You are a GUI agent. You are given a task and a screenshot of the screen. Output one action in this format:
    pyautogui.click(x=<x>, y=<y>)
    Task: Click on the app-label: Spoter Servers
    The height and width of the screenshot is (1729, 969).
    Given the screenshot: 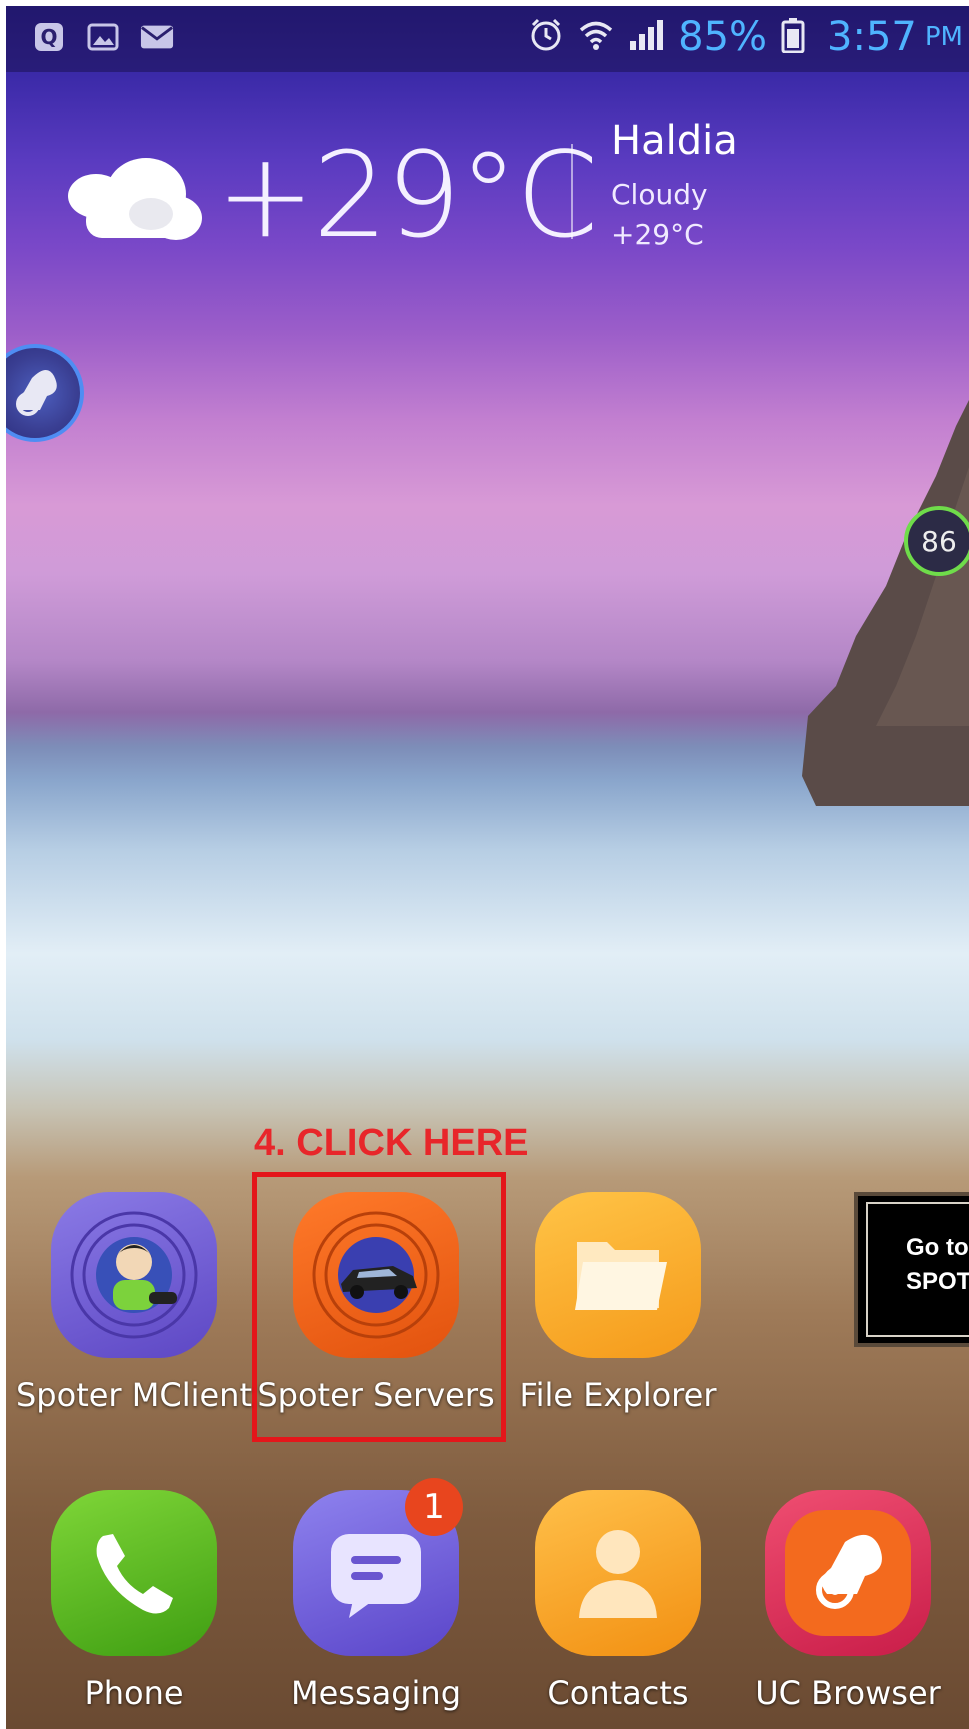 What is the action you would take?
    pyautogui.click(x=376, y=1395)
    